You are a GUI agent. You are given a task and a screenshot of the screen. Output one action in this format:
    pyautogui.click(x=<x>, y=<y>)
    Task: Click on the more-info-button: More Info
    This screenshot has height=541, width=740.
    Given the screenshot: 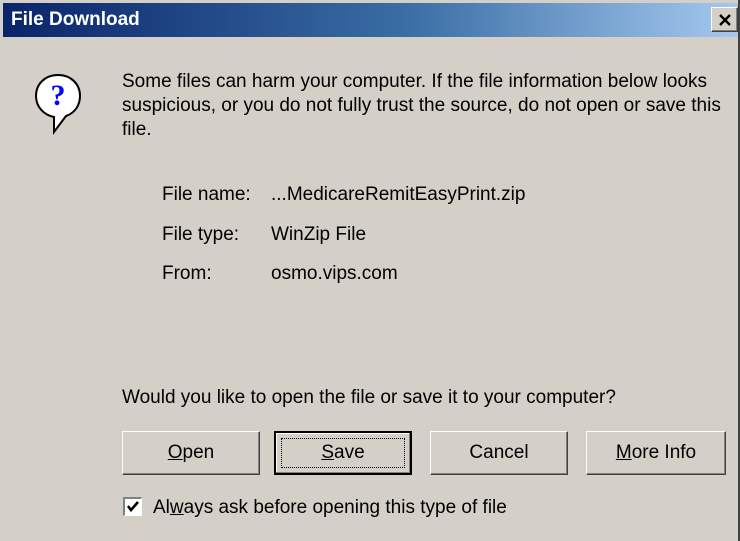 What is the action you would take?
    pyautogui.click(x=656, y=453)
    